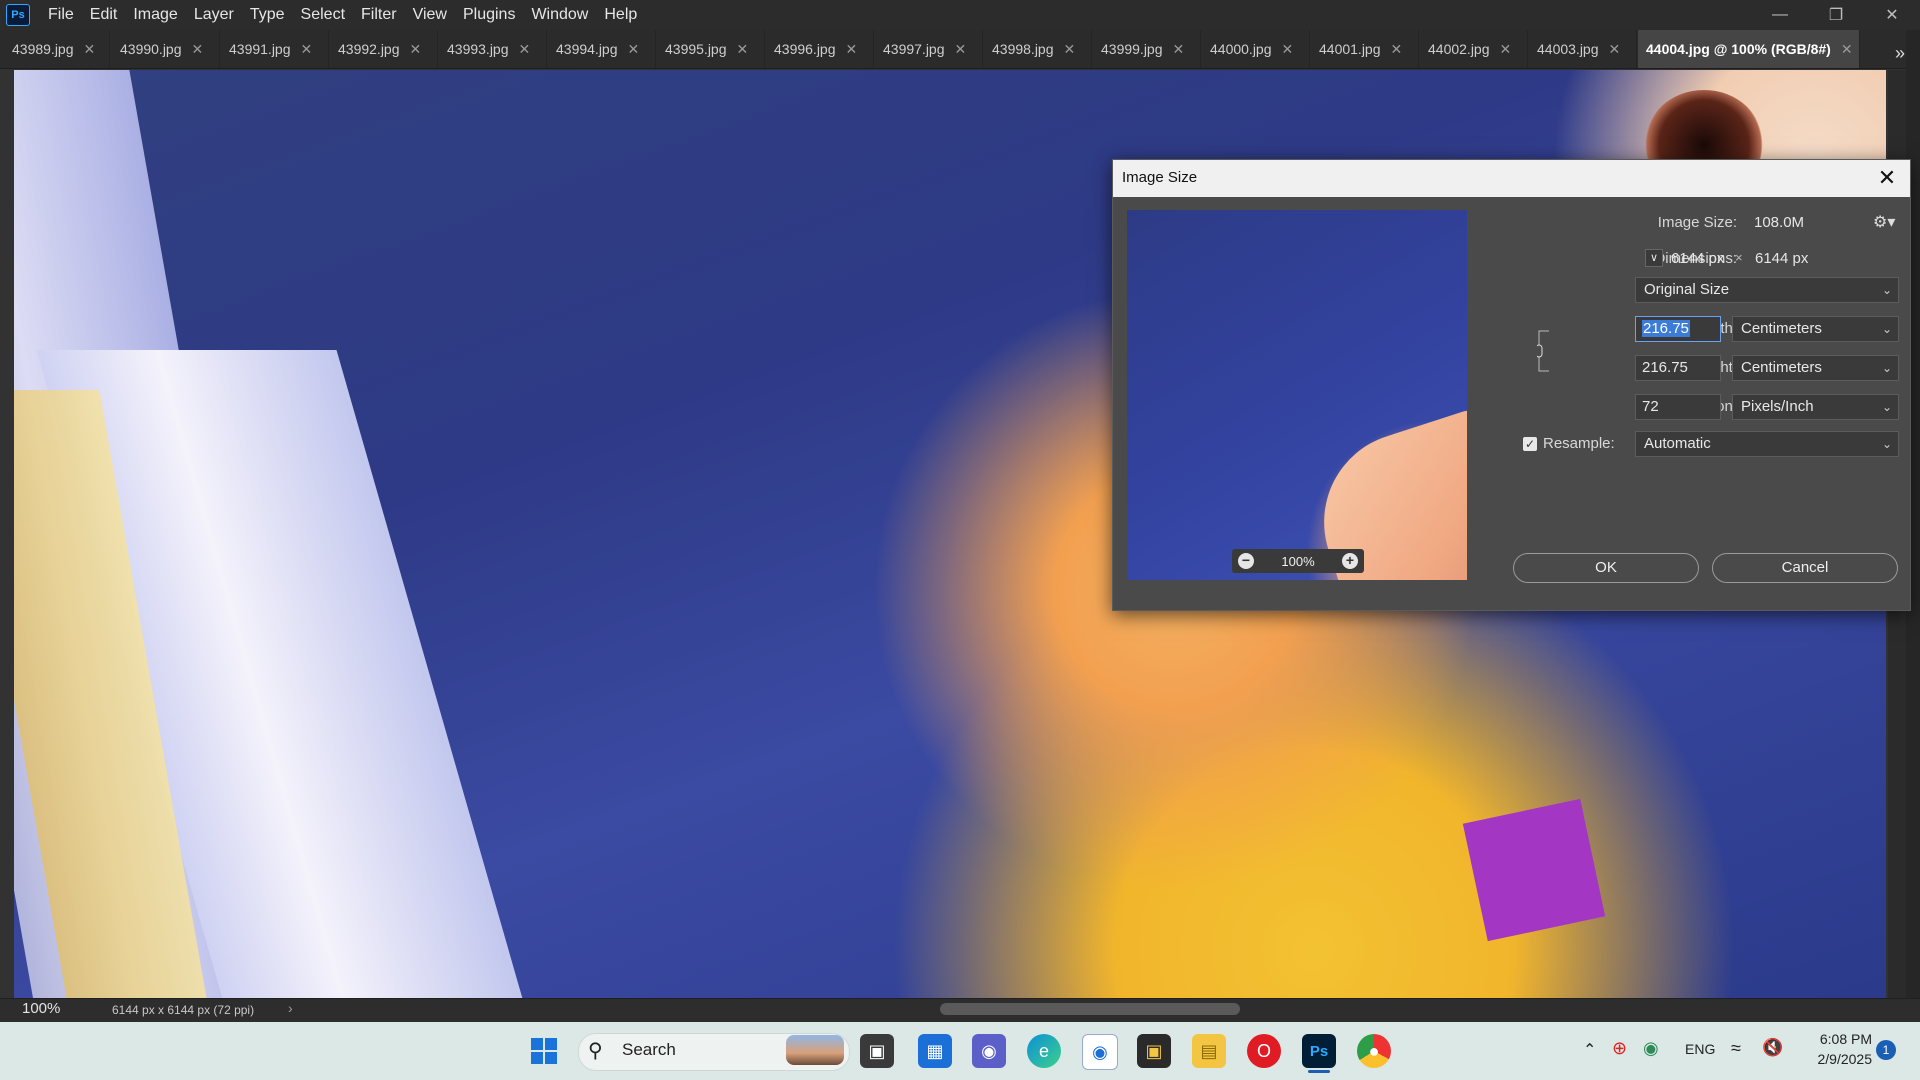 The width and height of the screenshot is (1920, 1080). What do you see at coordinates (1606, 568) in the screenshot?
I see `ok-button: OK` at bounding box center [1606, 568].